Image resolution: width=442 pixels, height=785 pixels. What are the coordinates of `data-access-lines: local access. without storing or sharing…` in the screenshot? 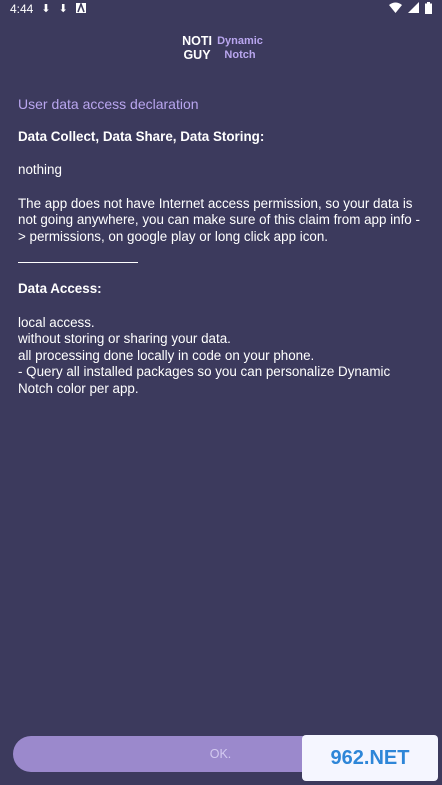 It's located at (222, 356).